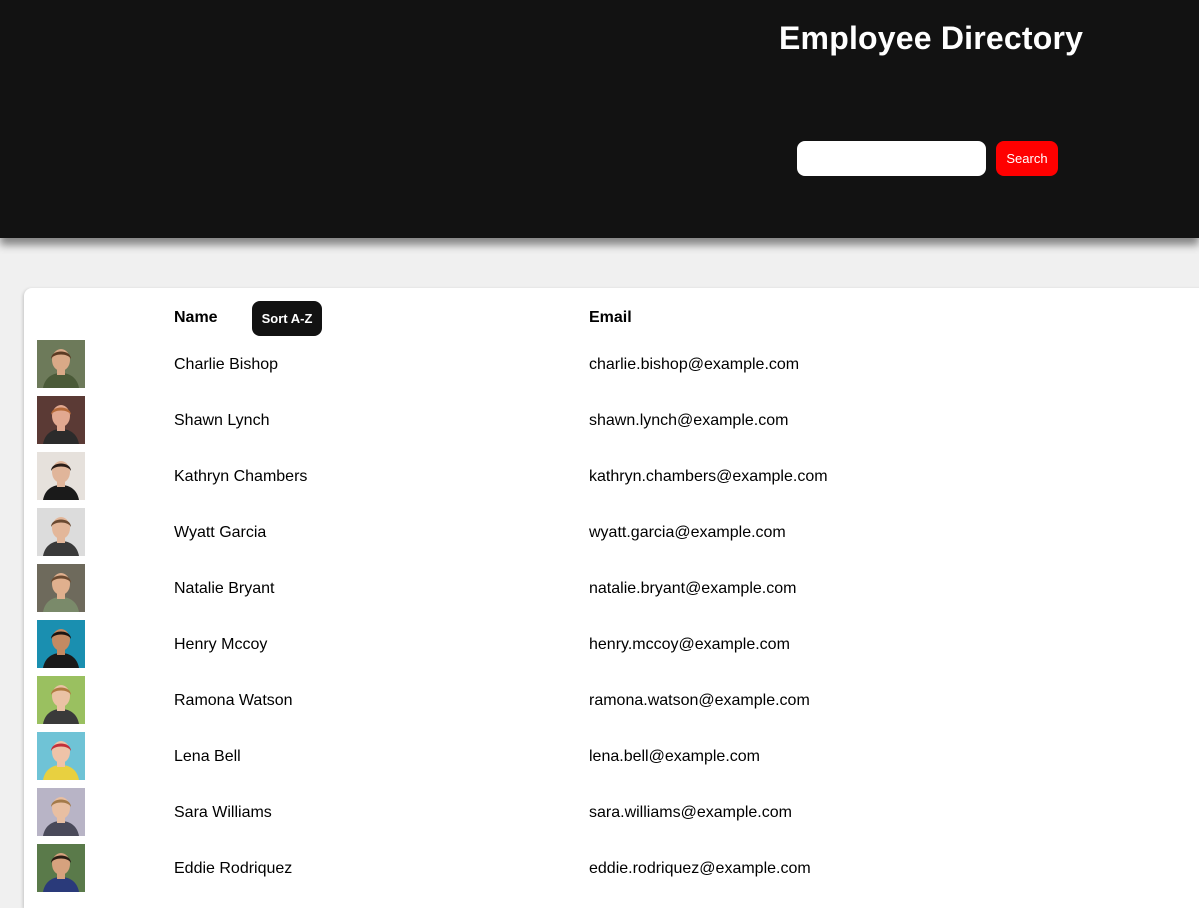  I want to click on table-row: Wyatt Garcia wyatt.garcia@example.com, so click(611, 536).